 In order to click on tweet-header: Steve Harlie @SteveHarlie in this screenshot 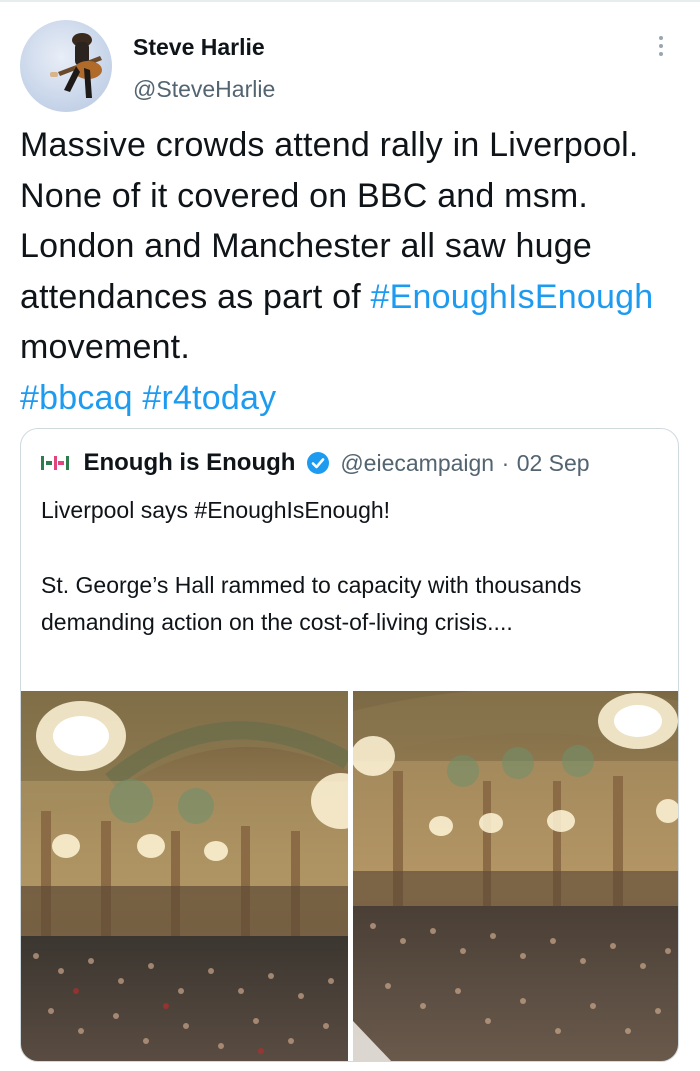, I will do `click(350, 67)`.